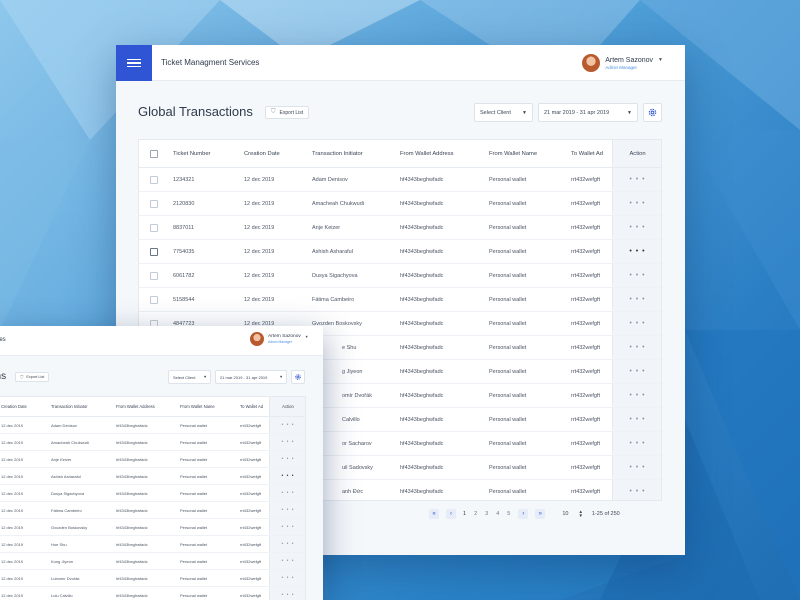 The height and width of the screenshot is (600, 800). Describe the element at coordinates (154, 154) in the screenshot. I see `select-all-checkbox` at that location.